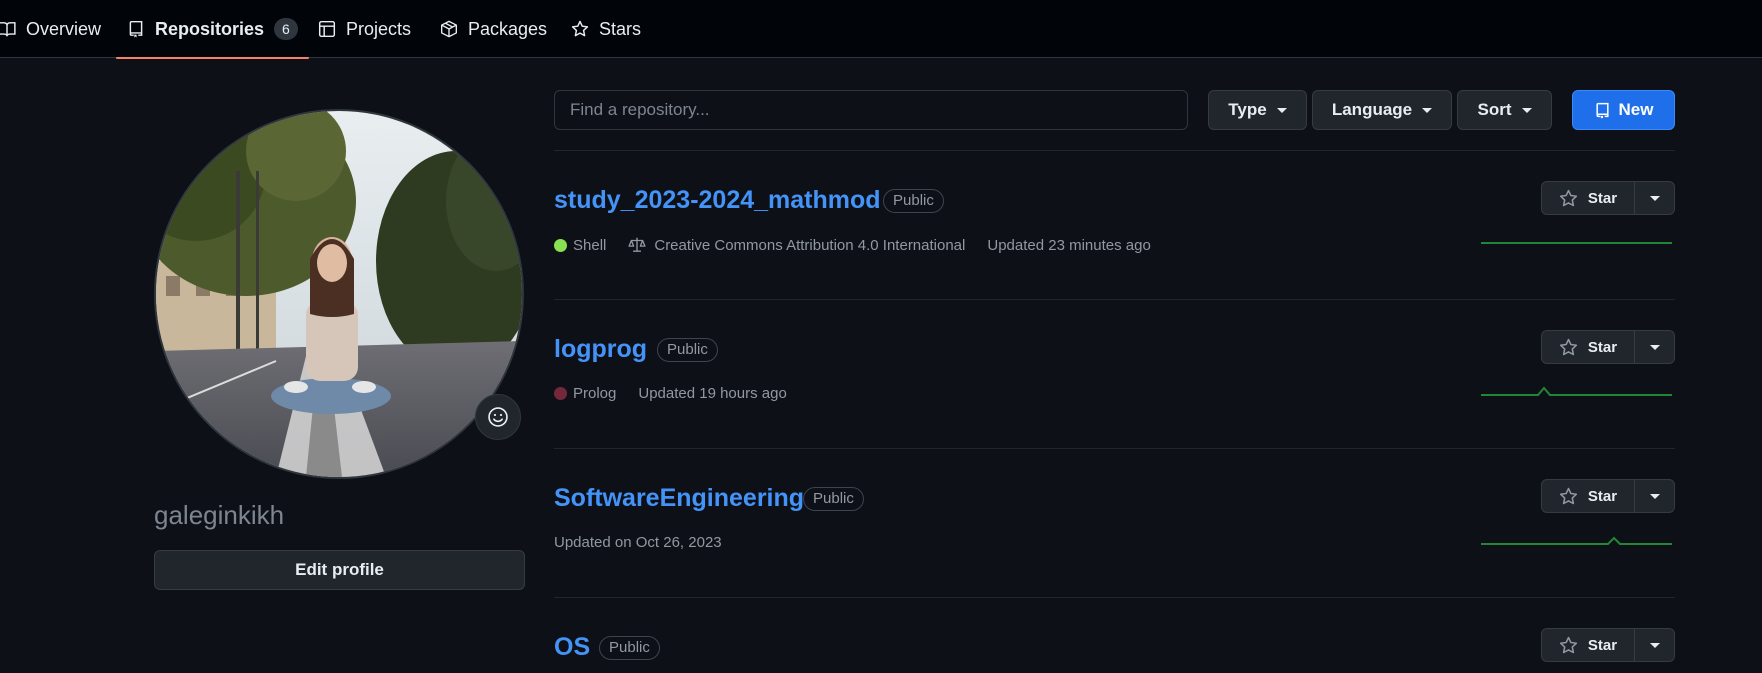 The image size is (1762, 673). Describe the element at coordinates (1494, 109) in the screenshot. I see `sort-label: Sort` at that location.